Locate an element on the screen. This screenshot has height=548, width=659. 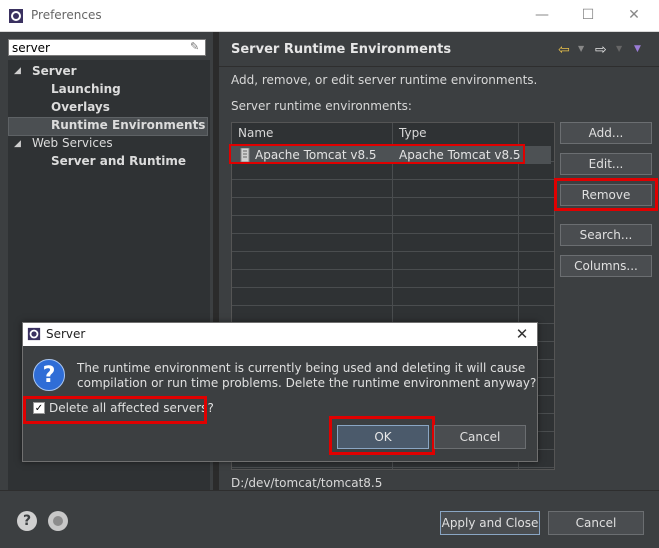
help-icon: ? is located at coordinates (27, 521).